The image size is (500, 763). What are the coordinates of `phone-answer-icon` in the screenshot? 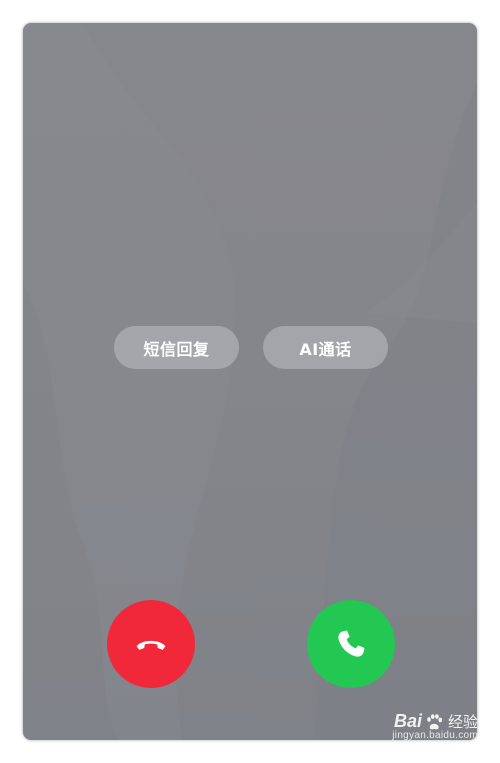 It's located at (351, 643).